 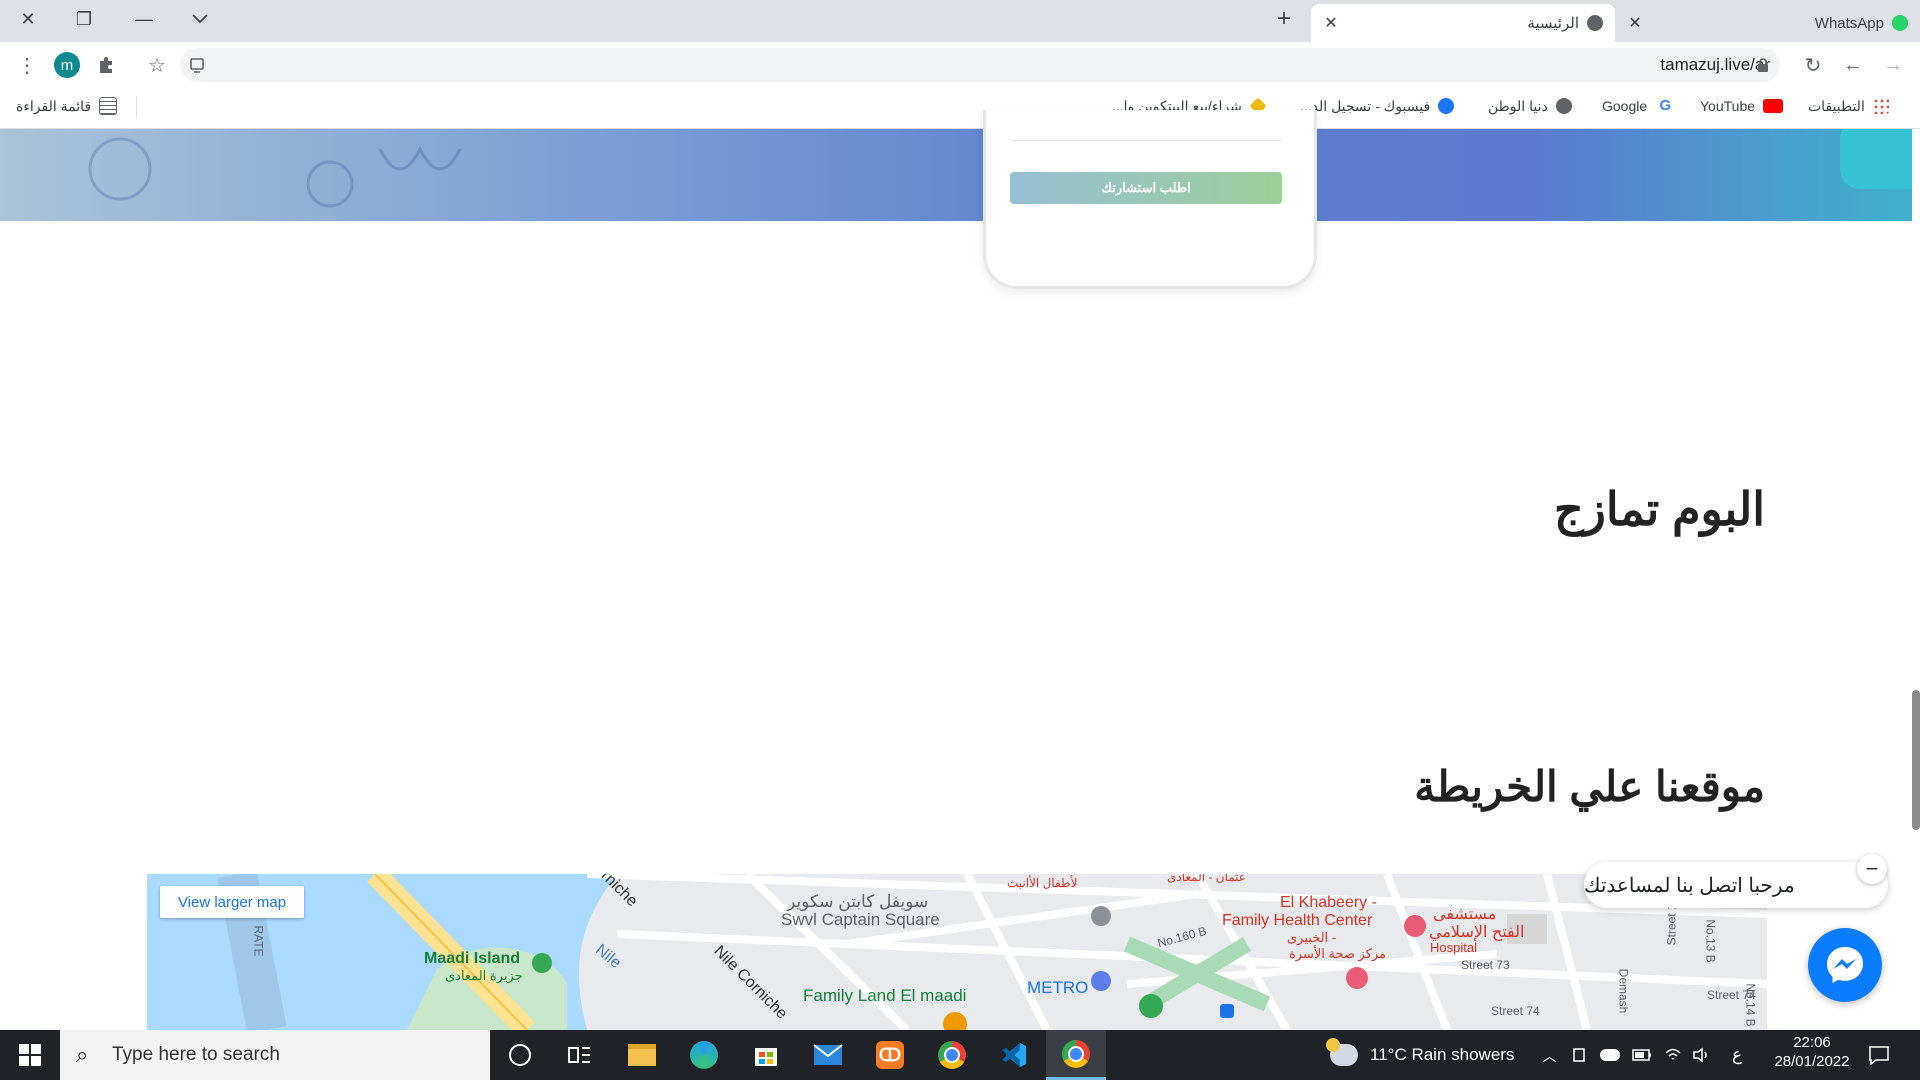 What do you see at coordinates (1312, 937) in the screenshot?
I see `map-label: الخبيرى -` at bounding box center [1312, 937].